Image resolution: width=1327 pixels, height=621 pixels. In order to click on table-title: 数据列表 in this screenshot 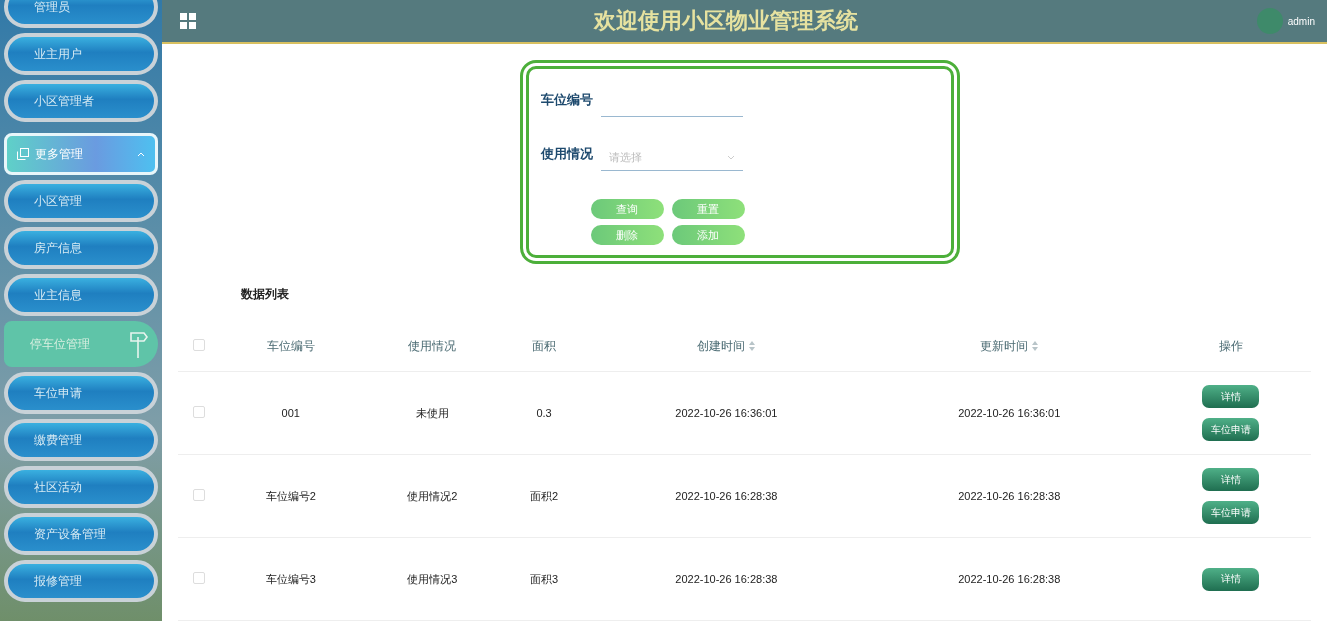, I will do `click(265, 294)`.